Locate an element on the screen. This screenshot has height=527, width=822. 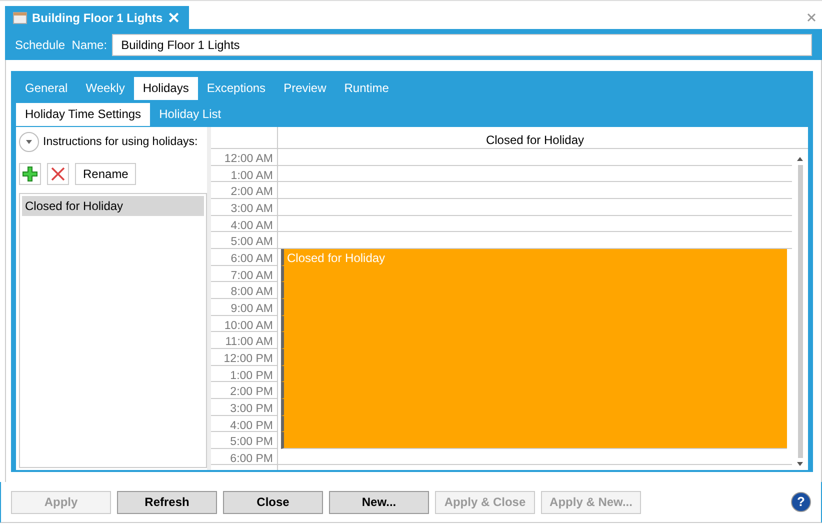
time-label: 3:00 AM is located at coordinates (244, 207).